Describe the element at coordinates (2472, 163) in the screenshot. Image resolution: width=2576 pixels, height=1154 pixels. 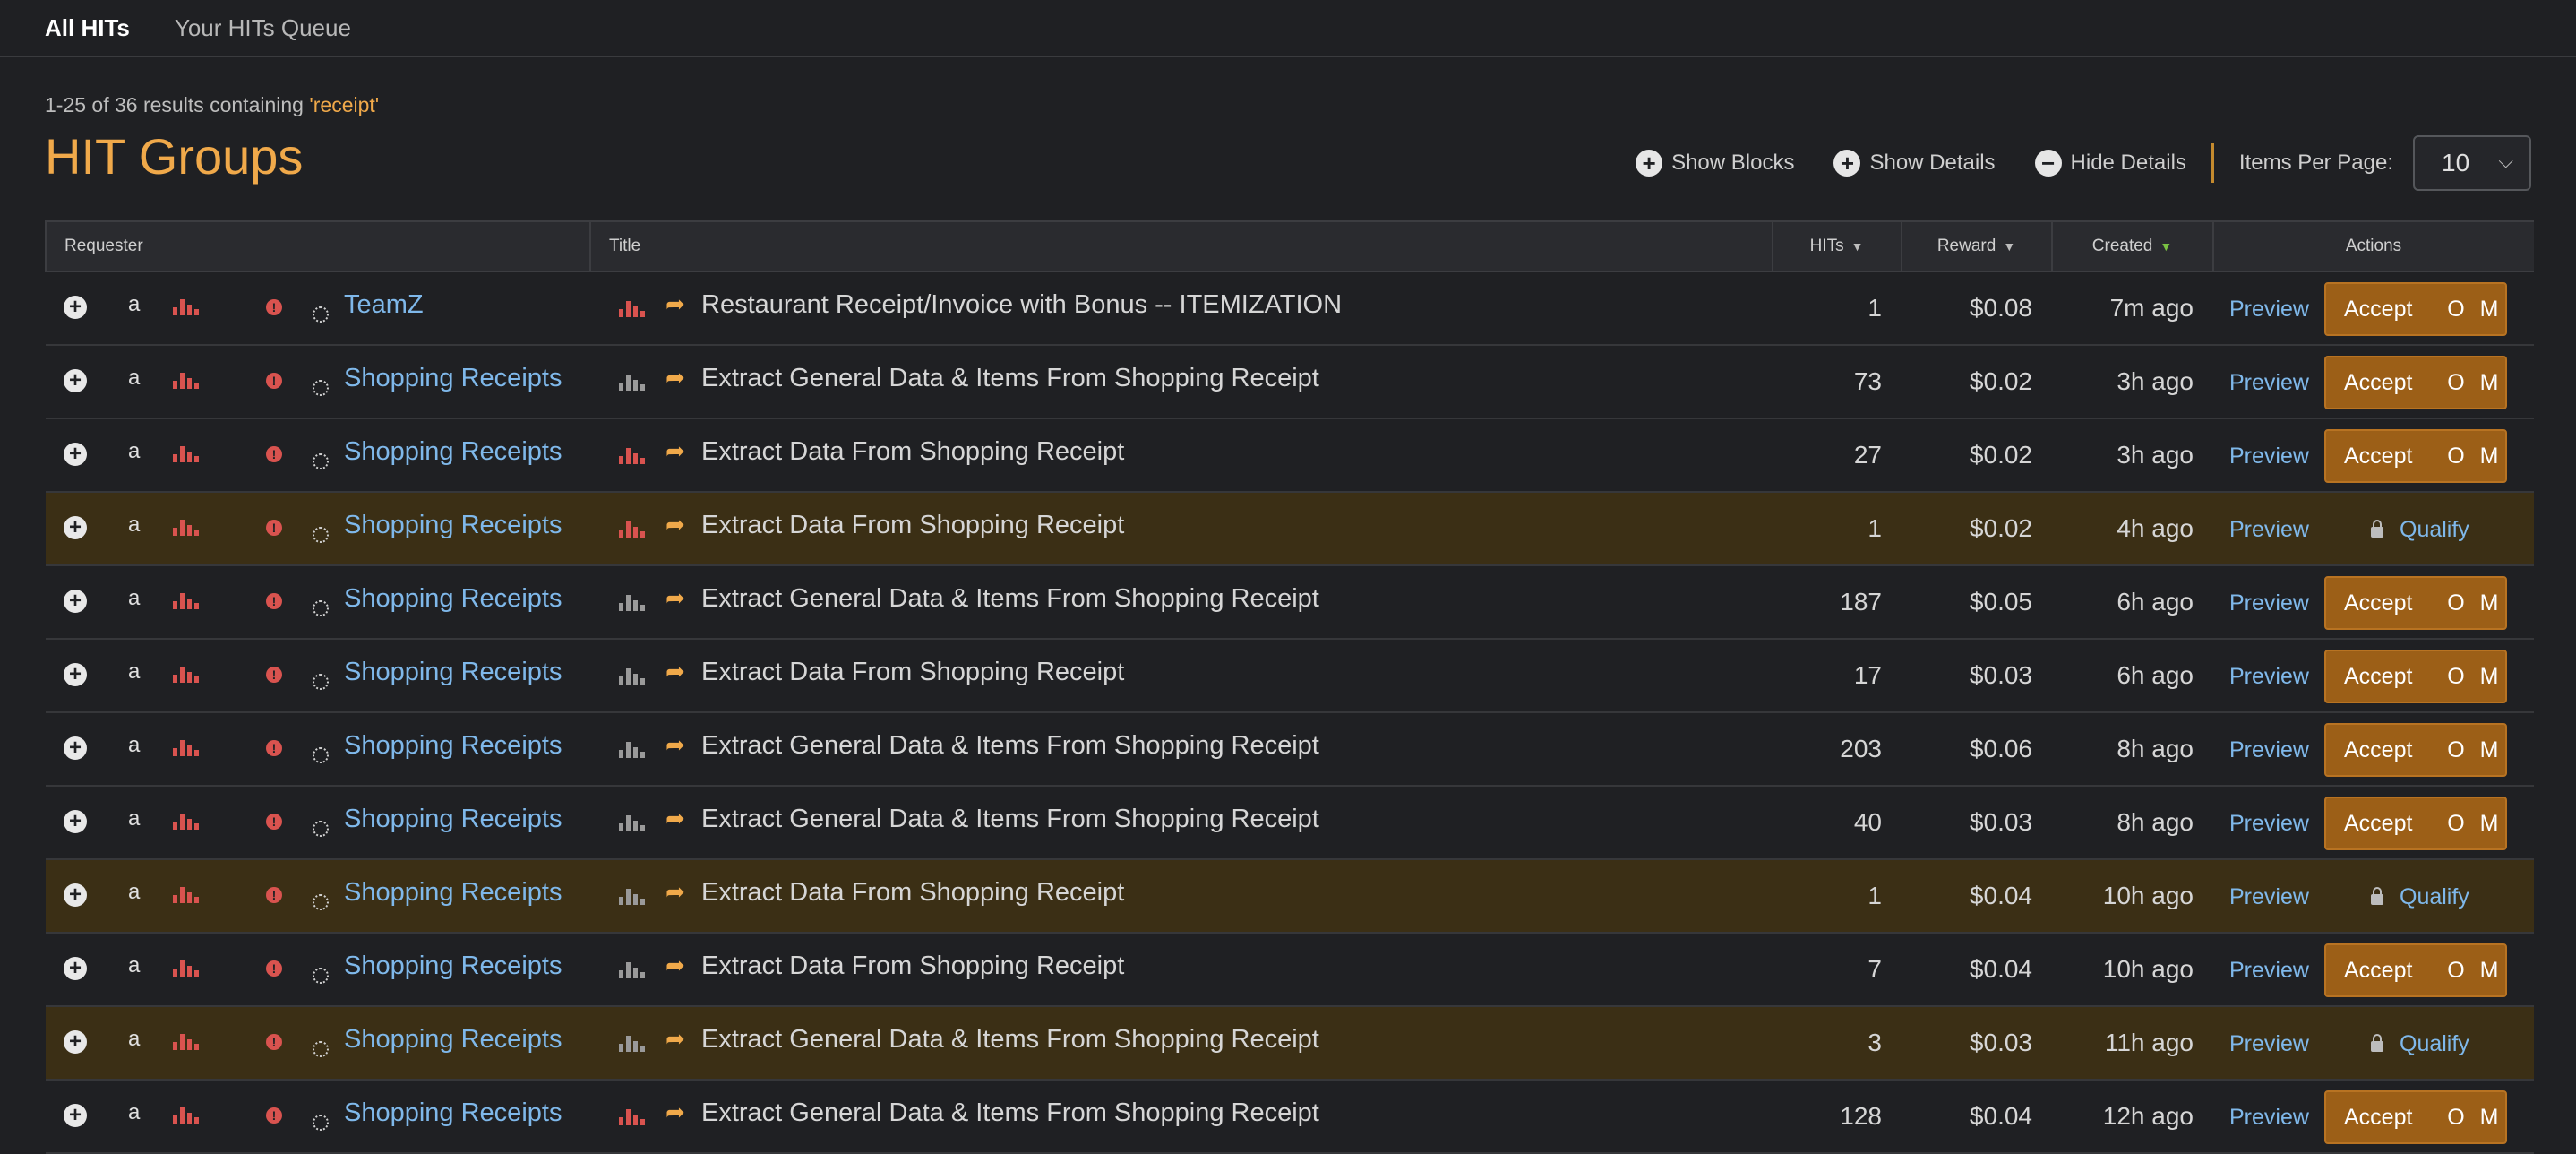
I see `items-per-page-select: 10 ⌵` at that location.